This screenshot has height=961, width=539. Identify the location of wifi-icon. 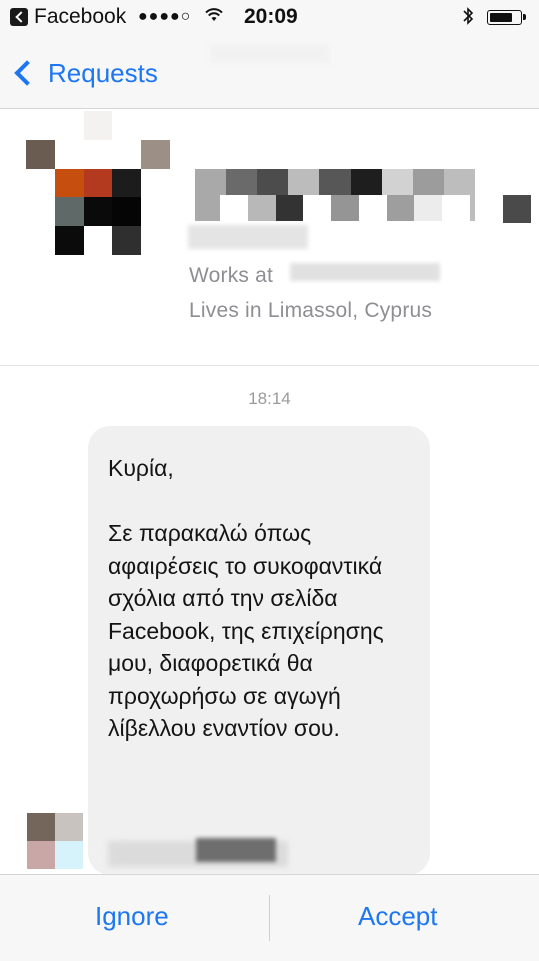
(214, 14).